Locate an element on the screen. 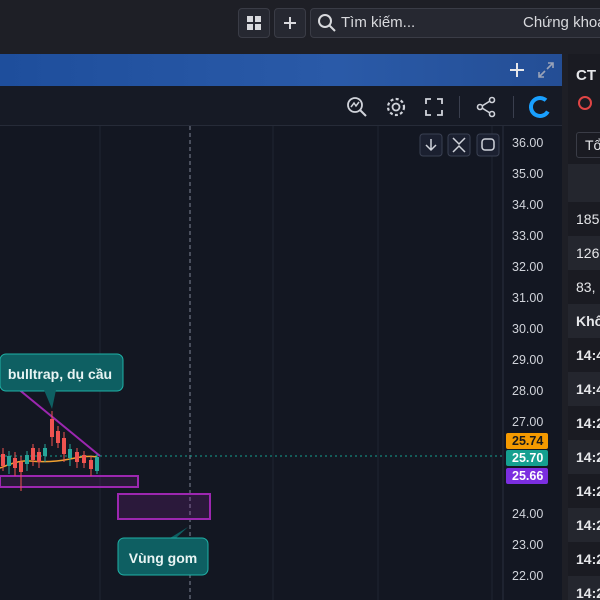  volume-row: 83, is located at coordinates (586, 287).